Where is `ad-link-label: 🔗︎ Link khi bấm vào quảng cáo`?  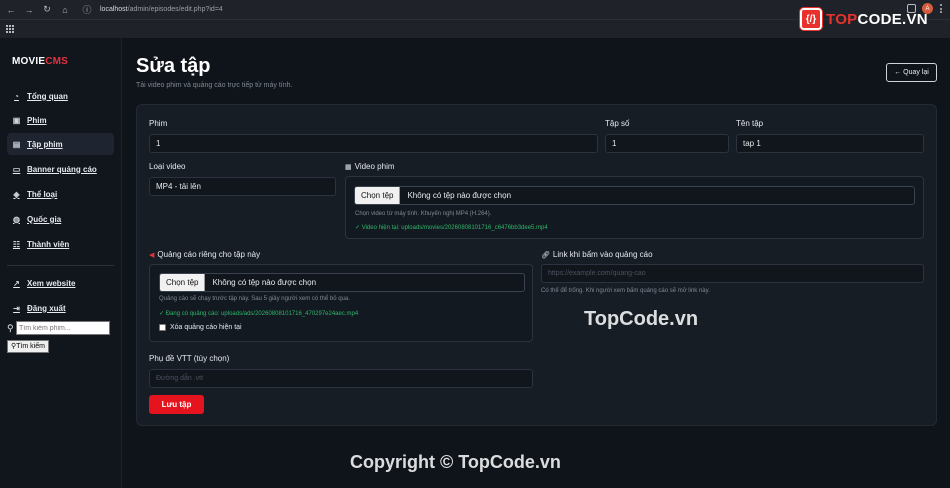
ad-link-label: 🔗︎ Link khi bấm vào quảng cáo is located at coordinates (597, 254).